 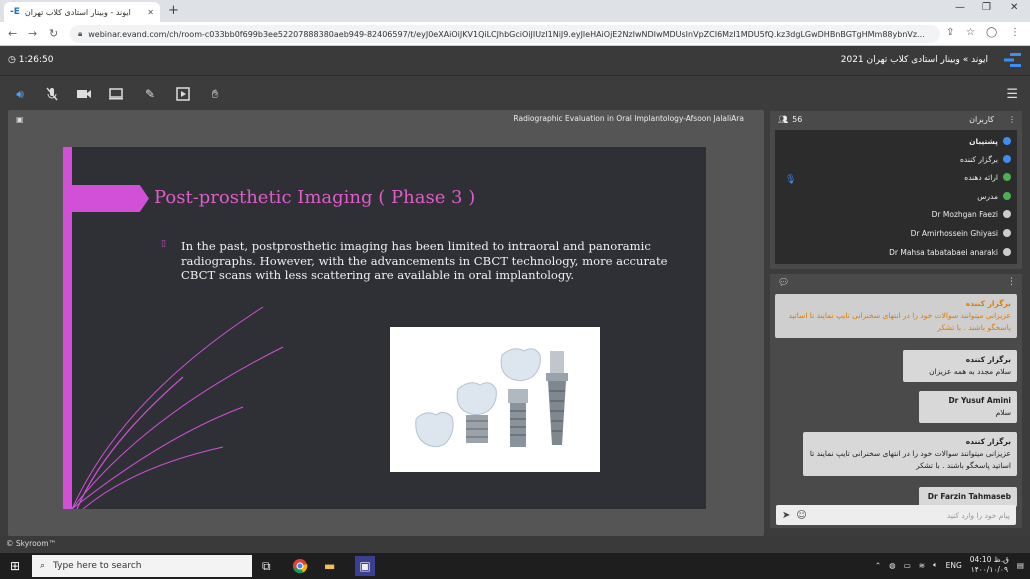 What do you see at coordinates (797, 119) in the screenshot?
I see `user-count: 56` at bounding box center [797, 119].